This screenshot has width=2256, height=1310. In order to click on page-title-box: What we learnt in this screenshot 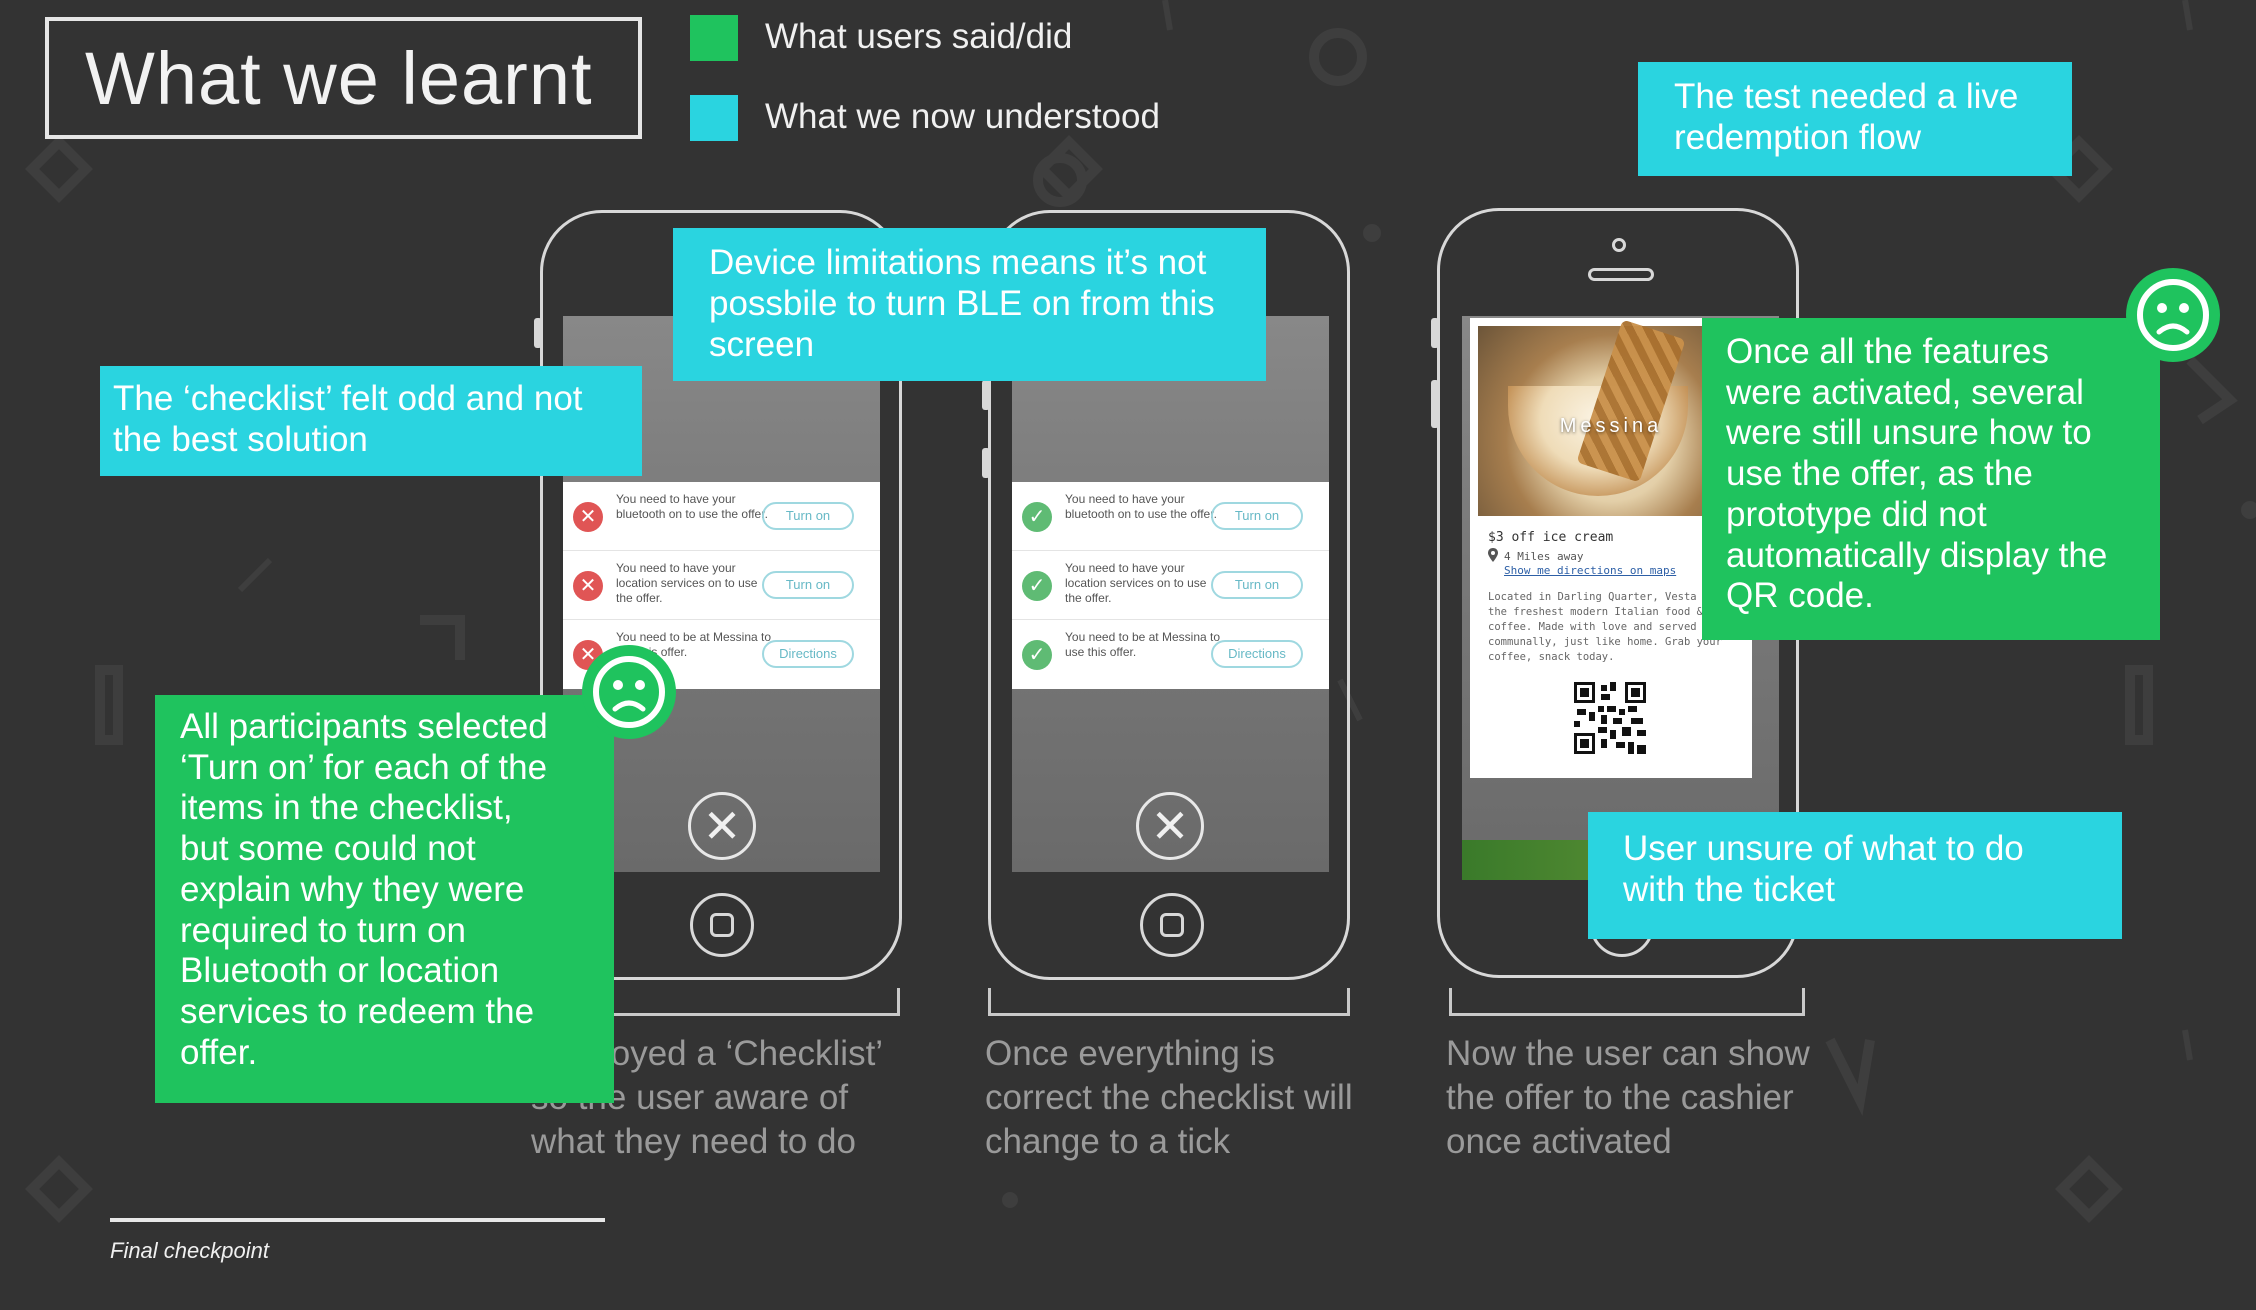, I will do `click(343, 78)`.